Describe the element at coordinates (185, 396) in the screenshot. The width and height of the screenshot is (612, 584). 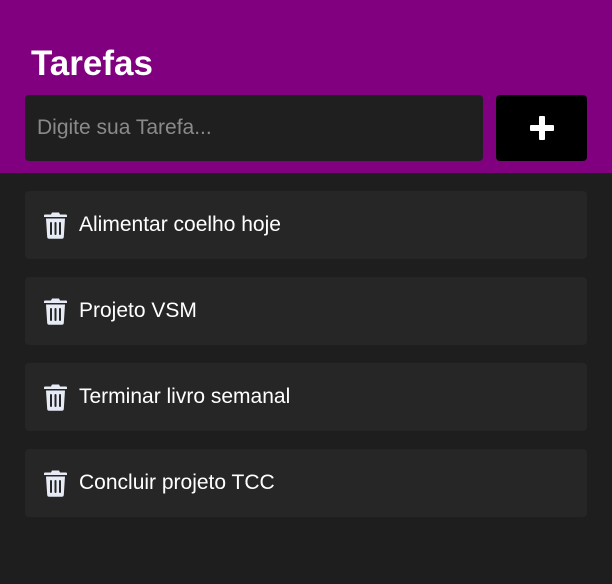
I see `task-text: Terminar livro semanal` at that location.